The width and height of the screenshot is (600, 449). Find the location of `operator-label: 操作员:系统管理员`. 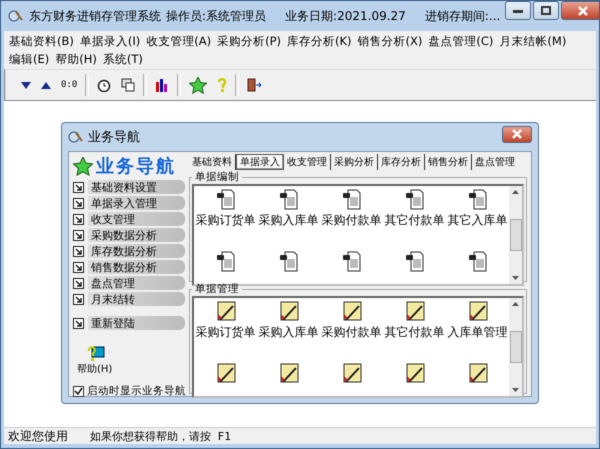

operator-label: 操作员:系统管理员 is located at coordinates (216, 16).